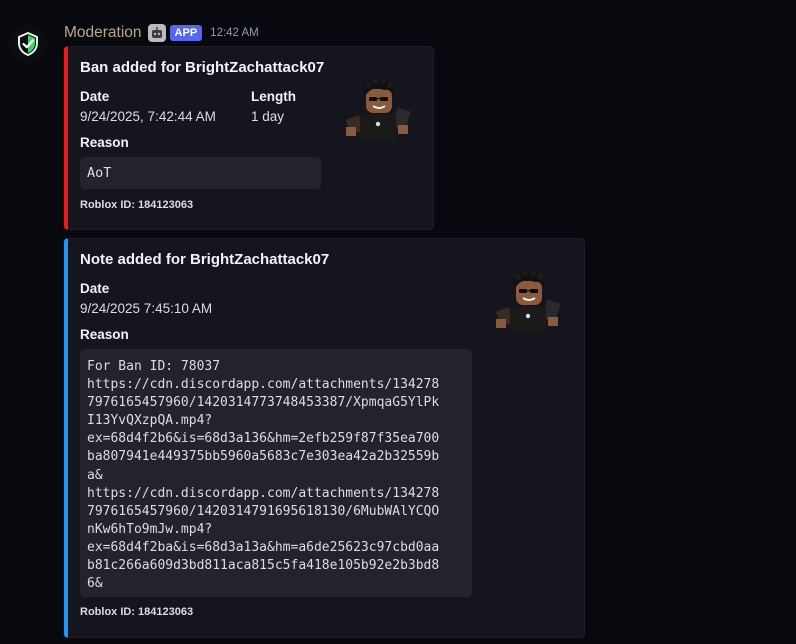 Image resolution: width=796 pixels, height=644 pixels. I want to click on author-name: Moderation, so click(103, 33).